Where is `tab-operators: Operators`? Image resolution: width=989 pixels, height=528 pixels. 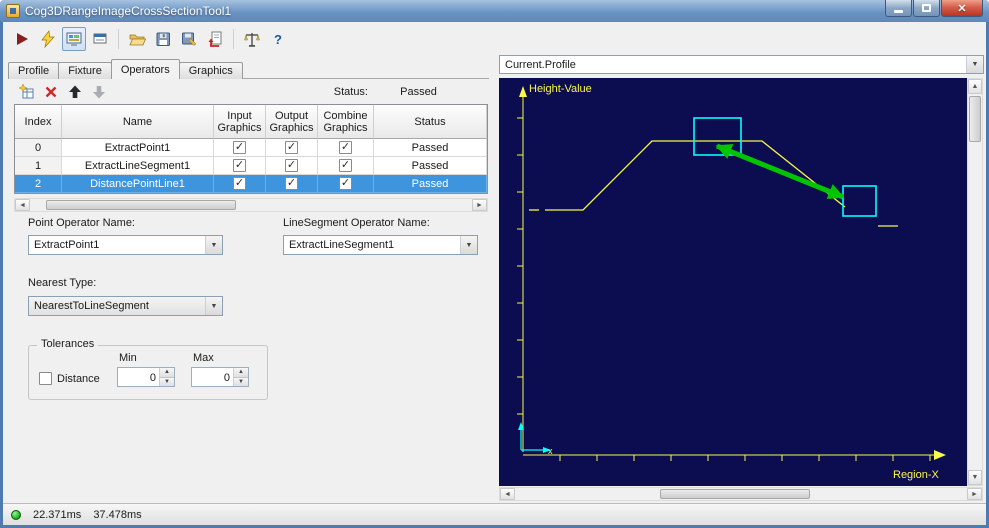 tab-operators: Operators is located at coordinates (145, 69).